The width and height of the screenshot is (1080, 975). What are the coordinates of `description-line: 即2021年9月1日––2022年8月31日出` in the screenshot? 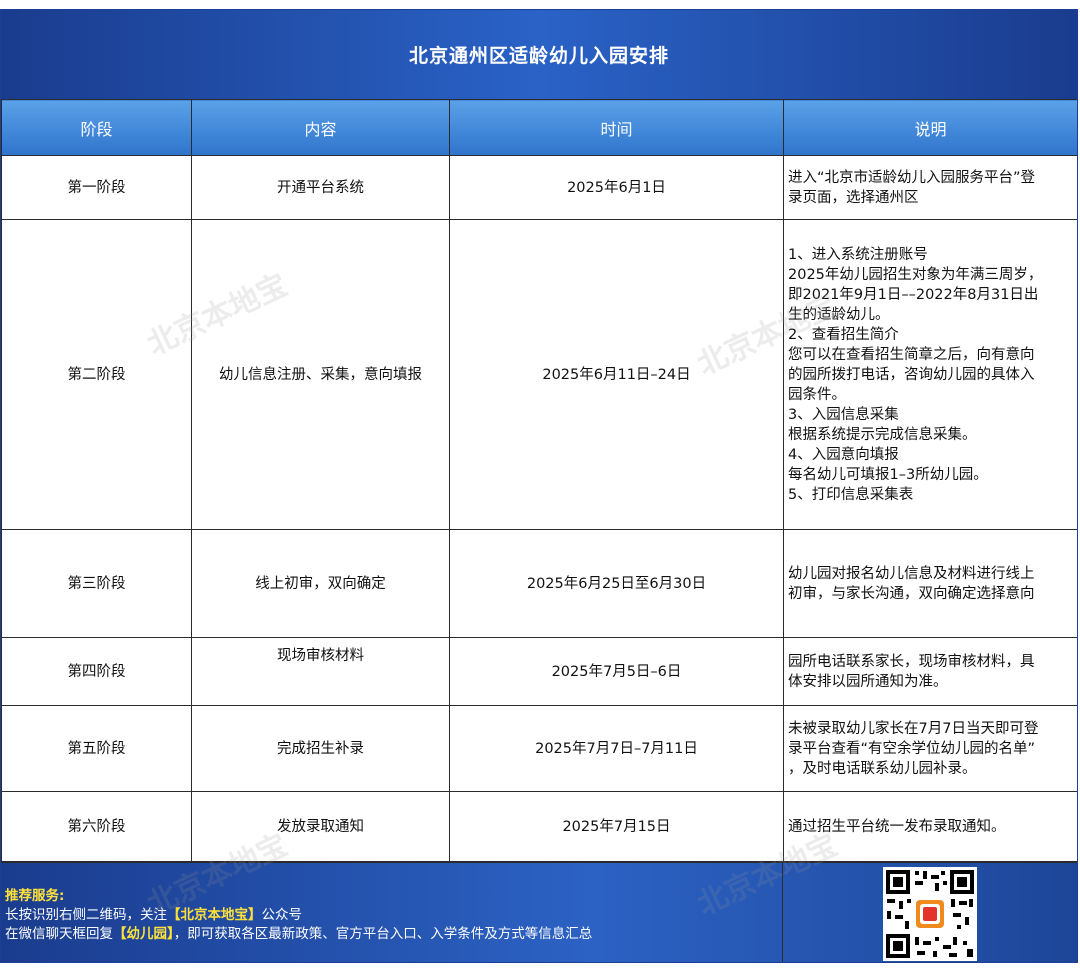 It's located at (913, 294).